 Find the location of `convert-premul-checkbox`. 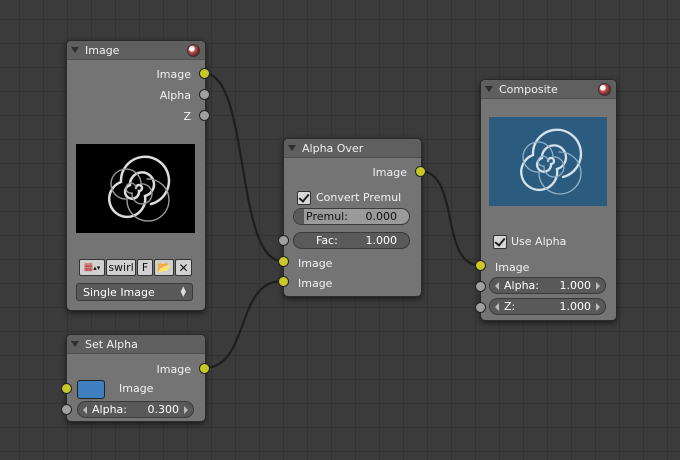

convert-premul-checkbox is located at coordinates (304, 198).